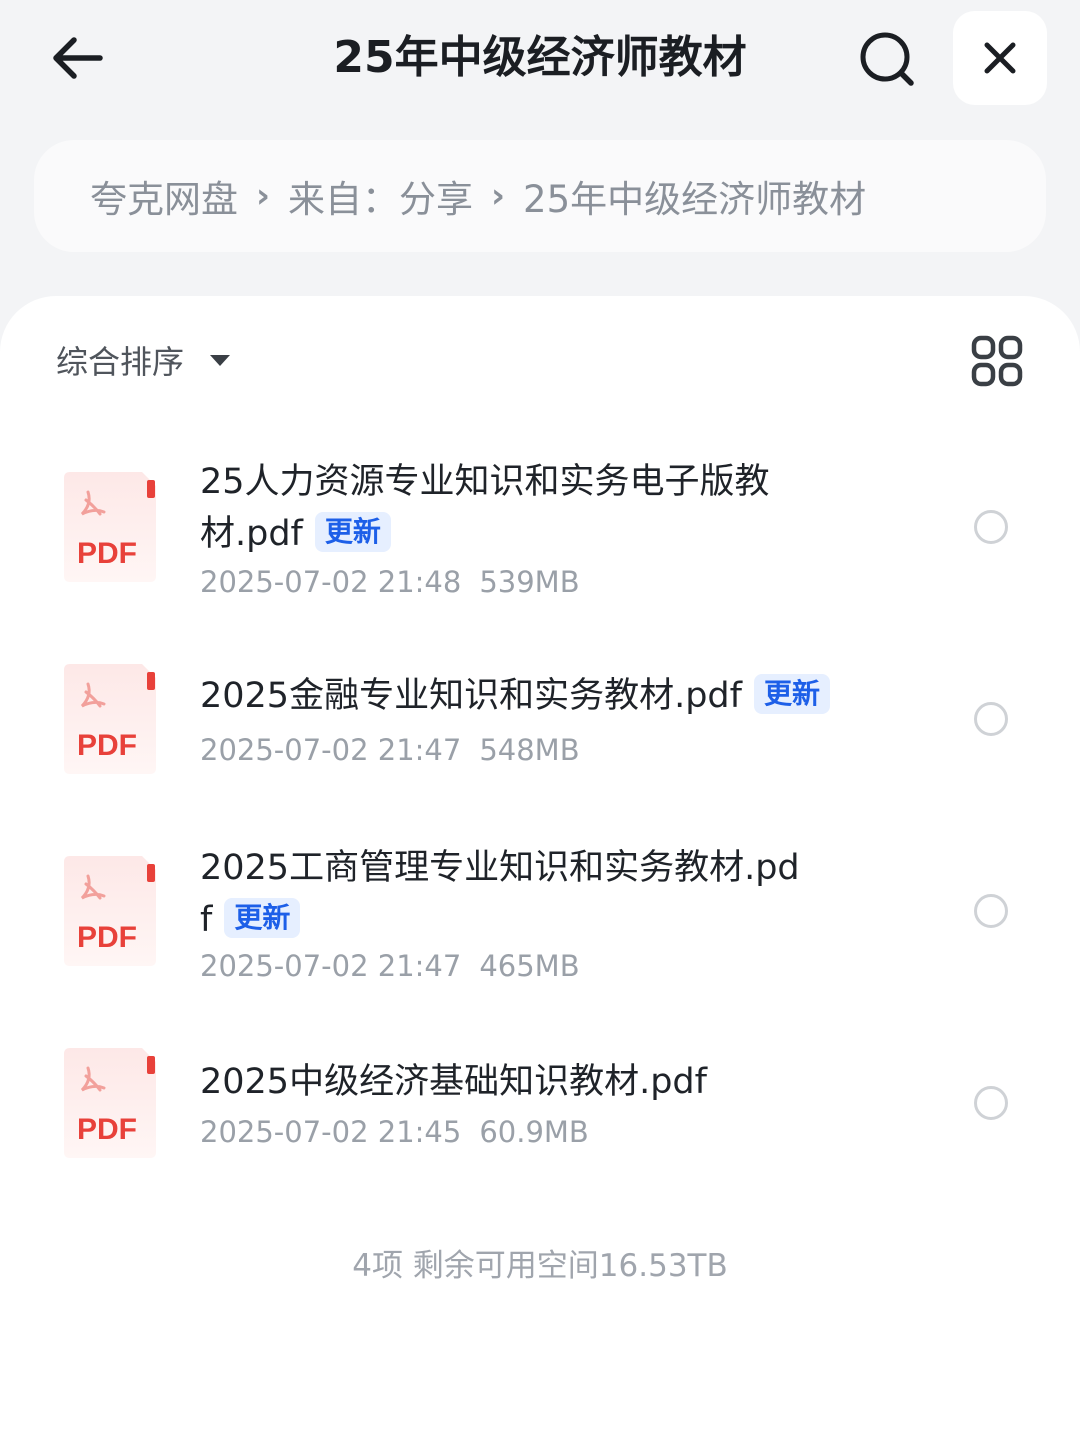 The height and width of the screenshot is (1440, 1080). Describe the element at coordinates (550, 696) in the screenshot. I see `file-name: 2025金融专业知识和实务教材.pdf 更新` at that location.